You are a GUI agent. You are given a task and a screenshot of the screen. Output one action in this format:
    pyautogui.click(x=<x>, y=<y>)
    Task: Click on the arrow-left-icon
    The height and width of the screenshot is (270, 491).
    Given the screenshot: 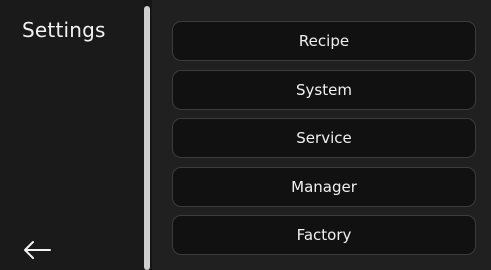 What is the action you would take?
    pyautogui.click(x=37, y=250)
    